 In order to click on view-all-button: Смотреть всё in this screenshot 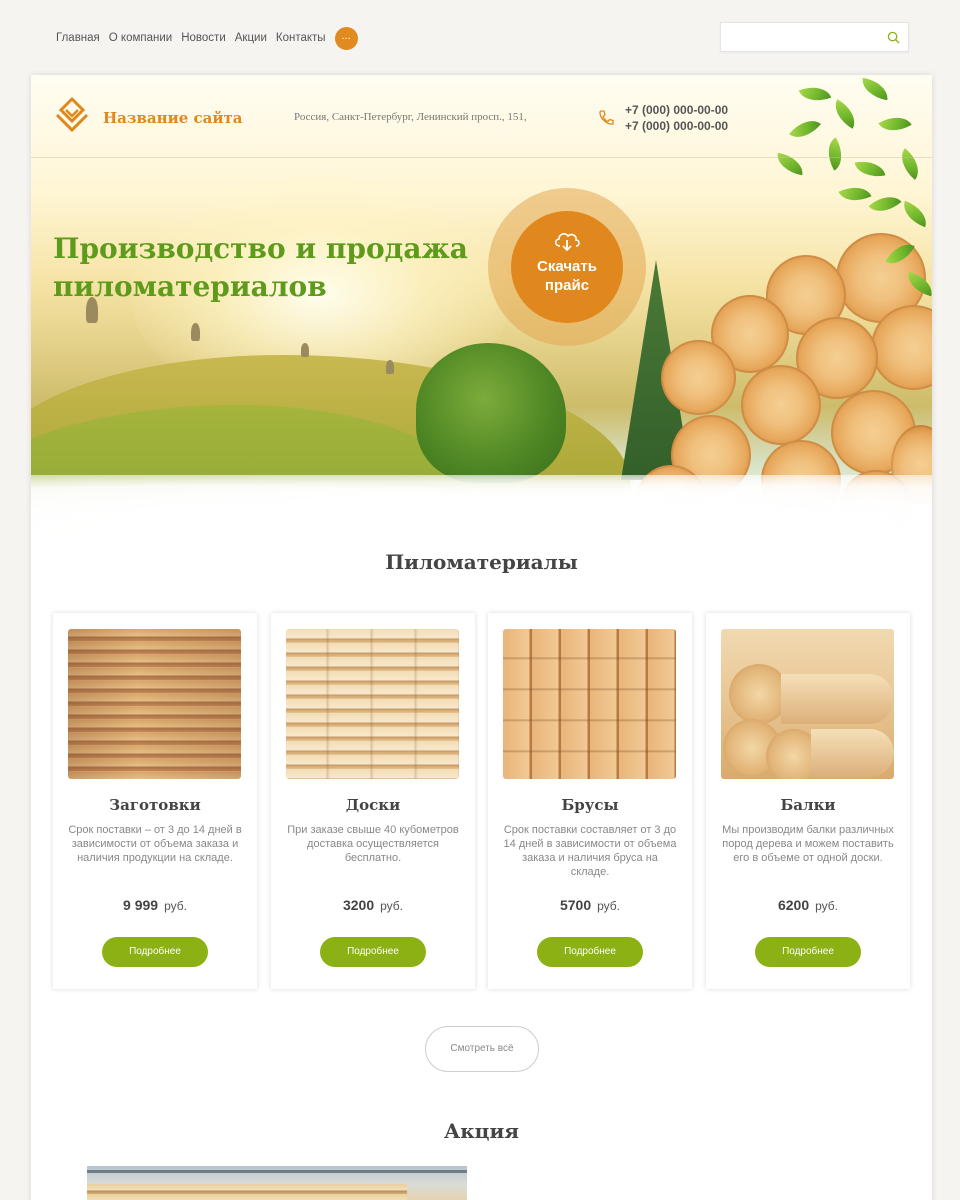, I will do `click(482, 1049)`.